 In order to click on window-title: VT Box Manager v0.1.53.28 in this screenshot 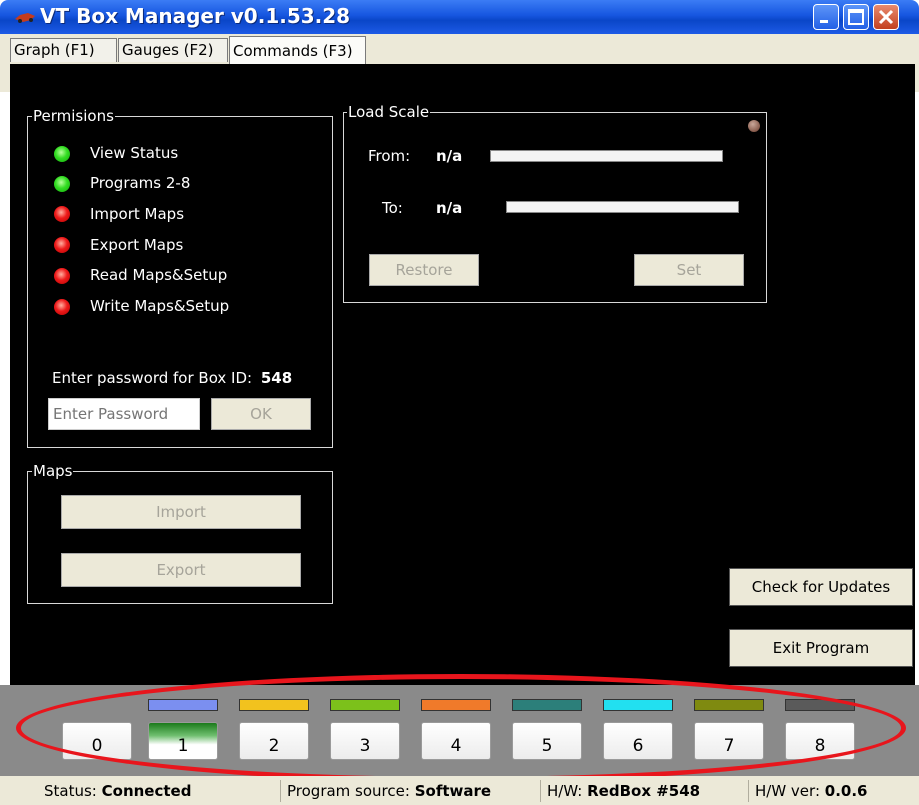, I will do `click(195, 16)`.